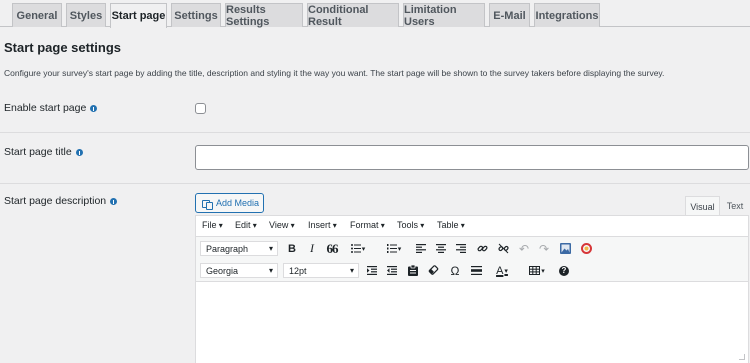  I want to click on tab-visual: Visual, so click(702, 206).